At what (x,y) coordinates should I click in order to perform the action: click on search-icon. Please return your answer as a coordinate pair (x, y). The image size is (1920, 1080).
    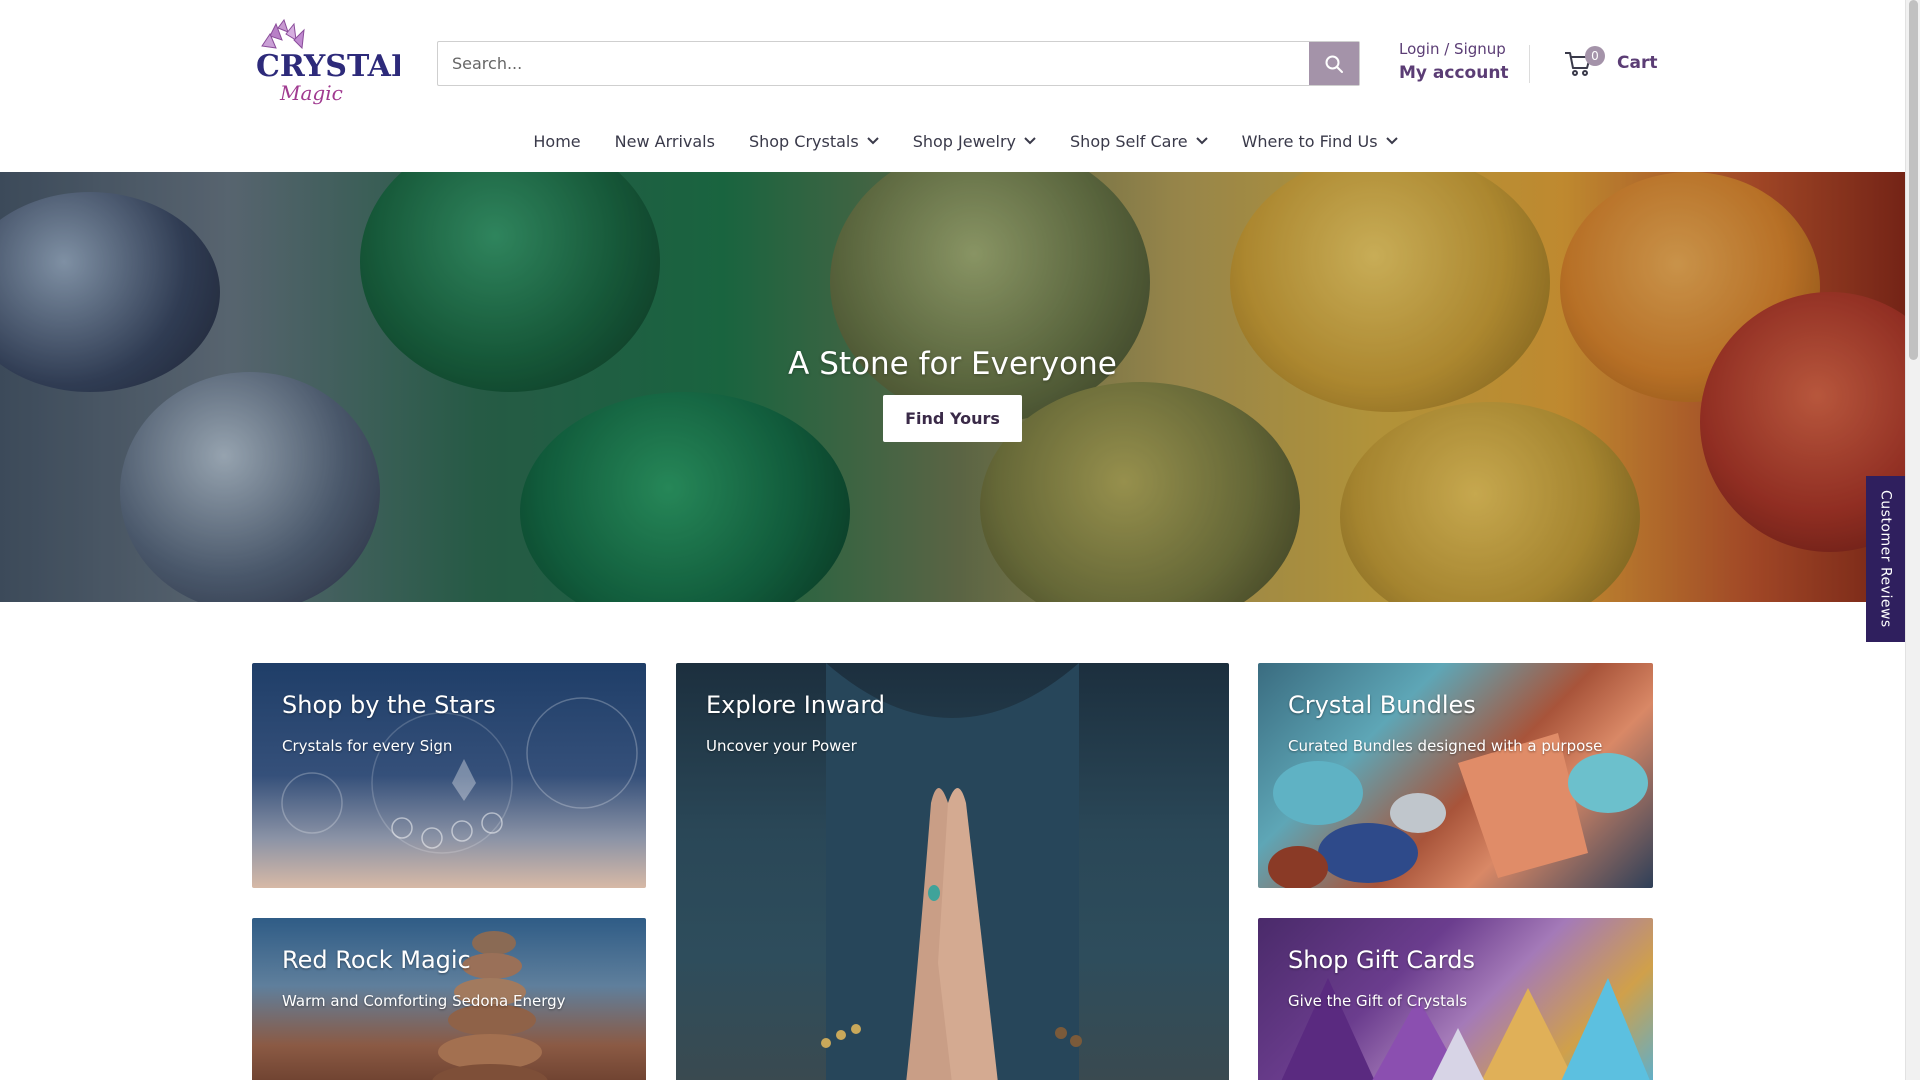
    Looking at the image, I should click on (1334, 64).